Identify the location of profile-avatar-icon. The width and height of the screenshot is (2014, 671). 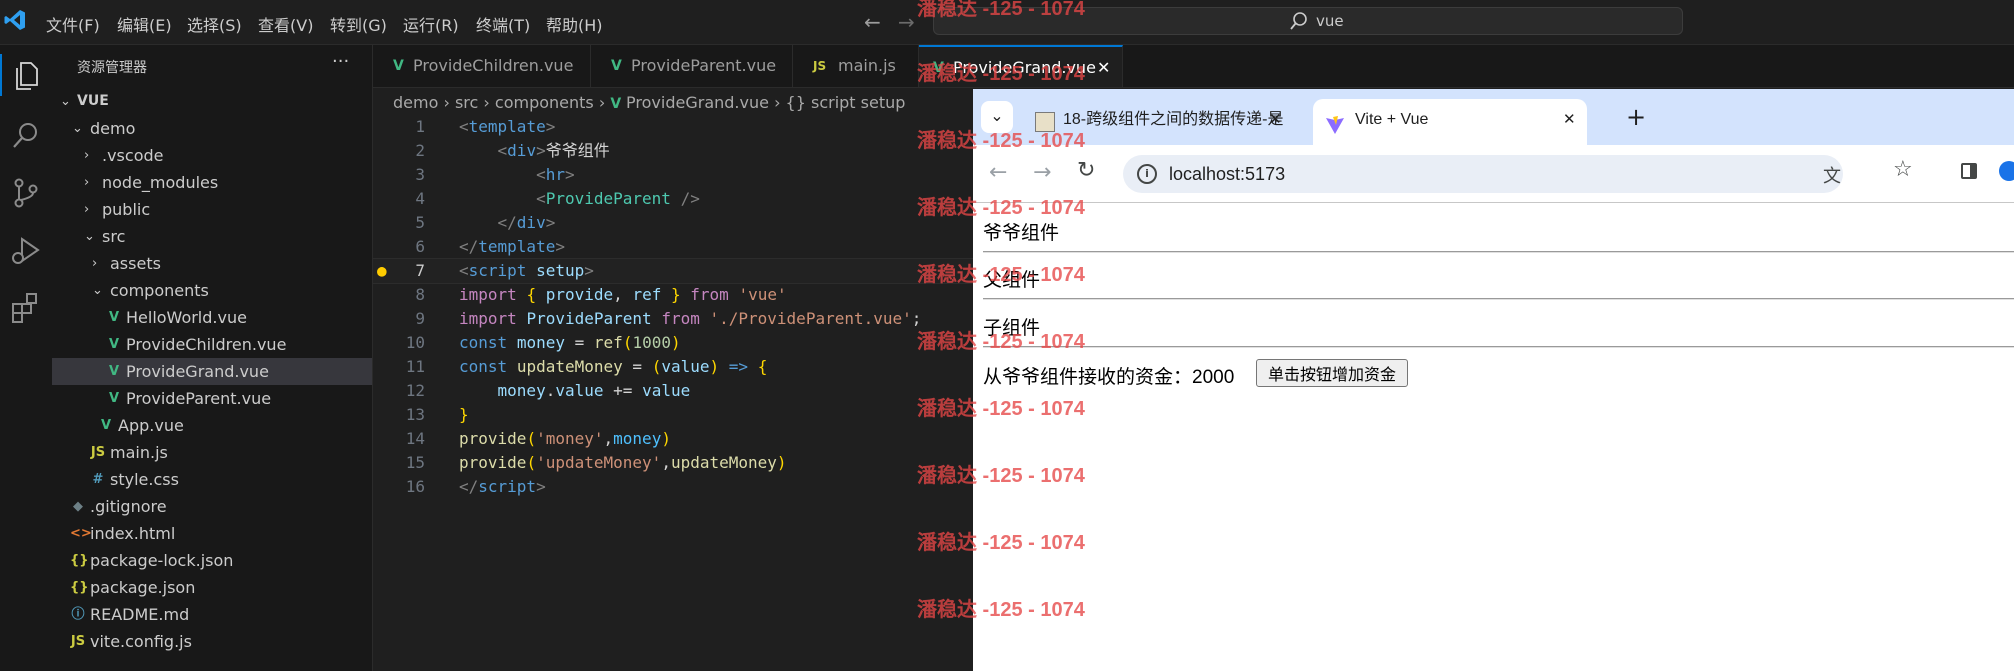
(2006, 171).